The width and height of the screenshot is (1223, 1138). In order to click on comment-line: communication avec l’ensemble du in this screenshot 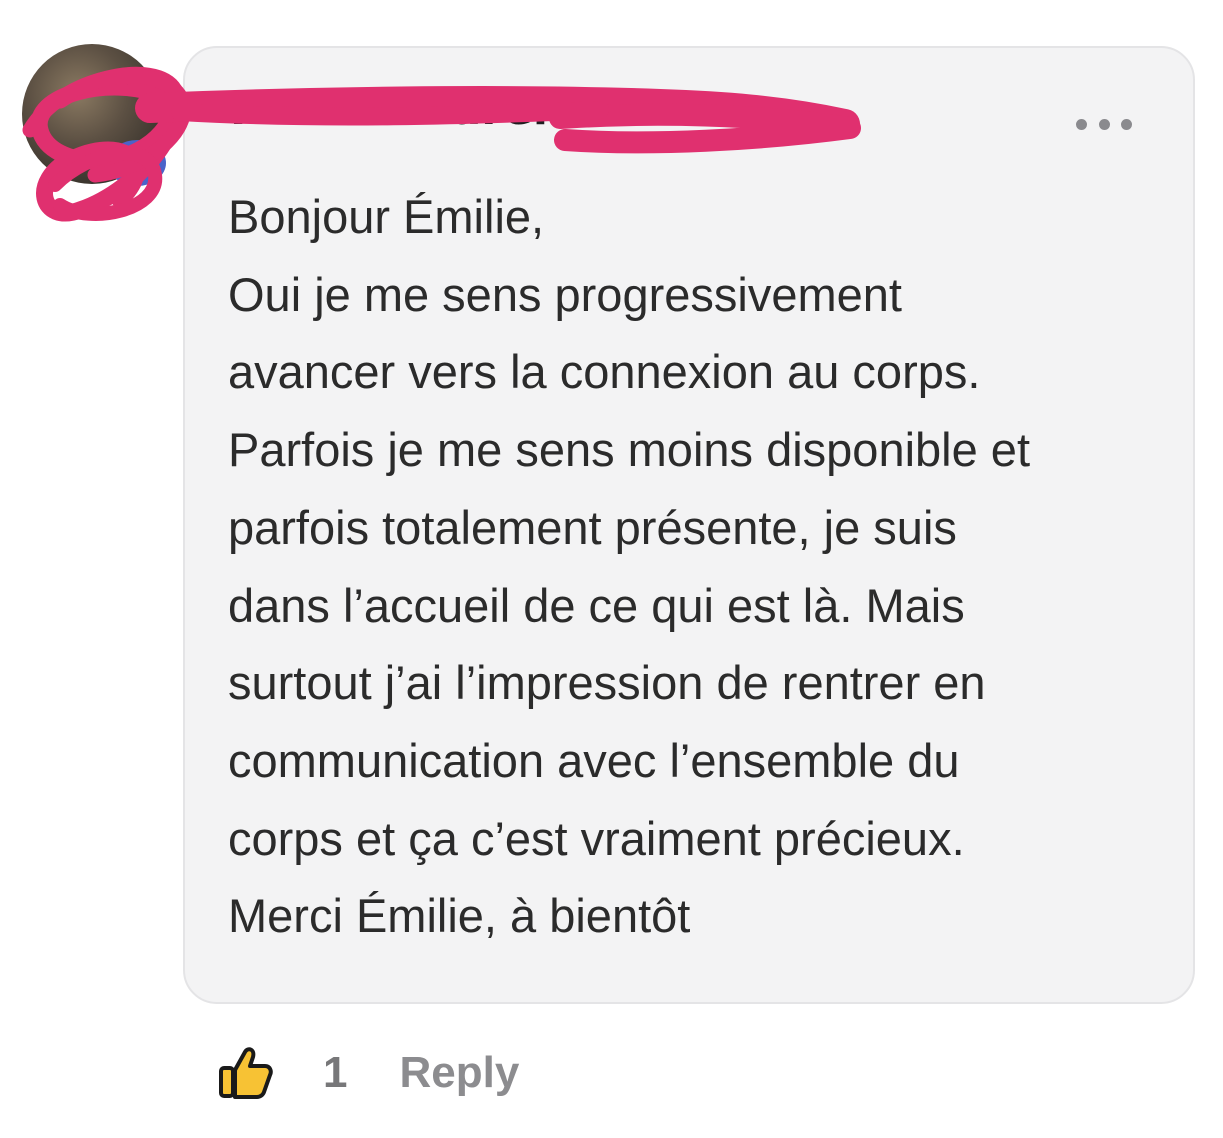, I will do `click(594, 760)`.